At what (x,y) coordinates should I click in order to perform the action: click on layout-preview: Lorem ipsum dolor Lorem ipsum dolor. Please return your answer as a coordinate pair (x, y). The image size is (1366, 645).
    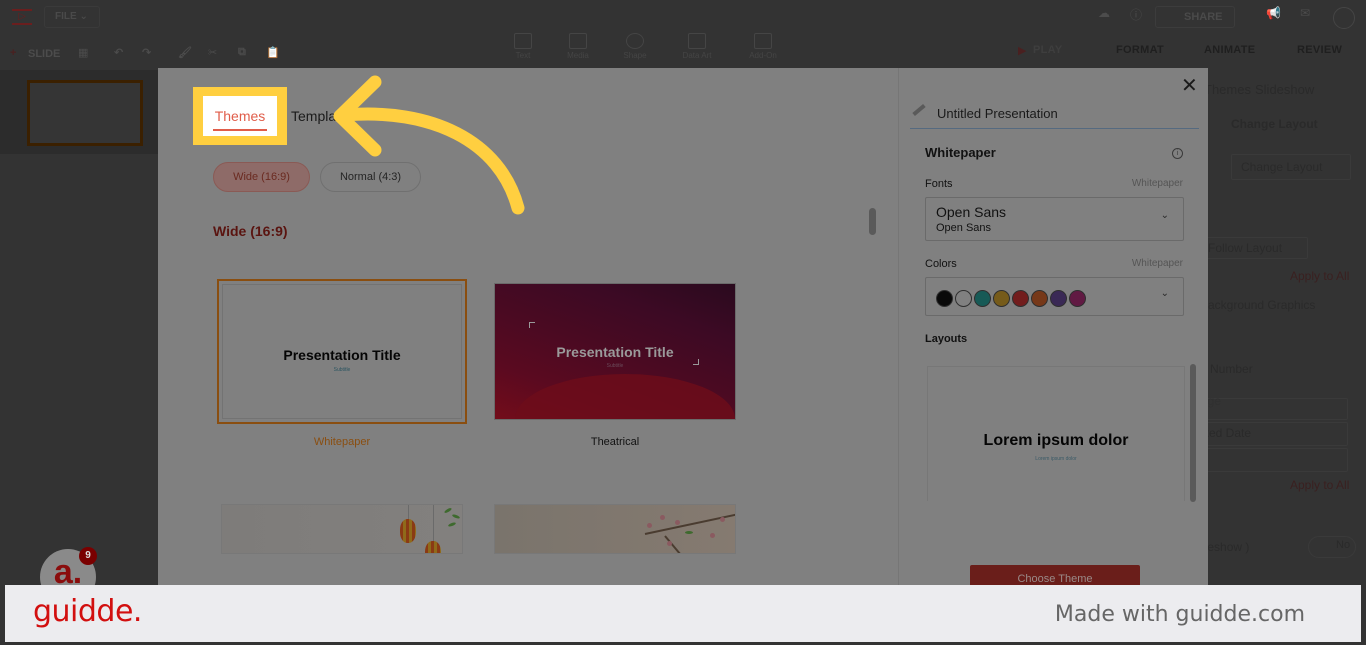
    Looking at the image, I should click on (1056, 433).